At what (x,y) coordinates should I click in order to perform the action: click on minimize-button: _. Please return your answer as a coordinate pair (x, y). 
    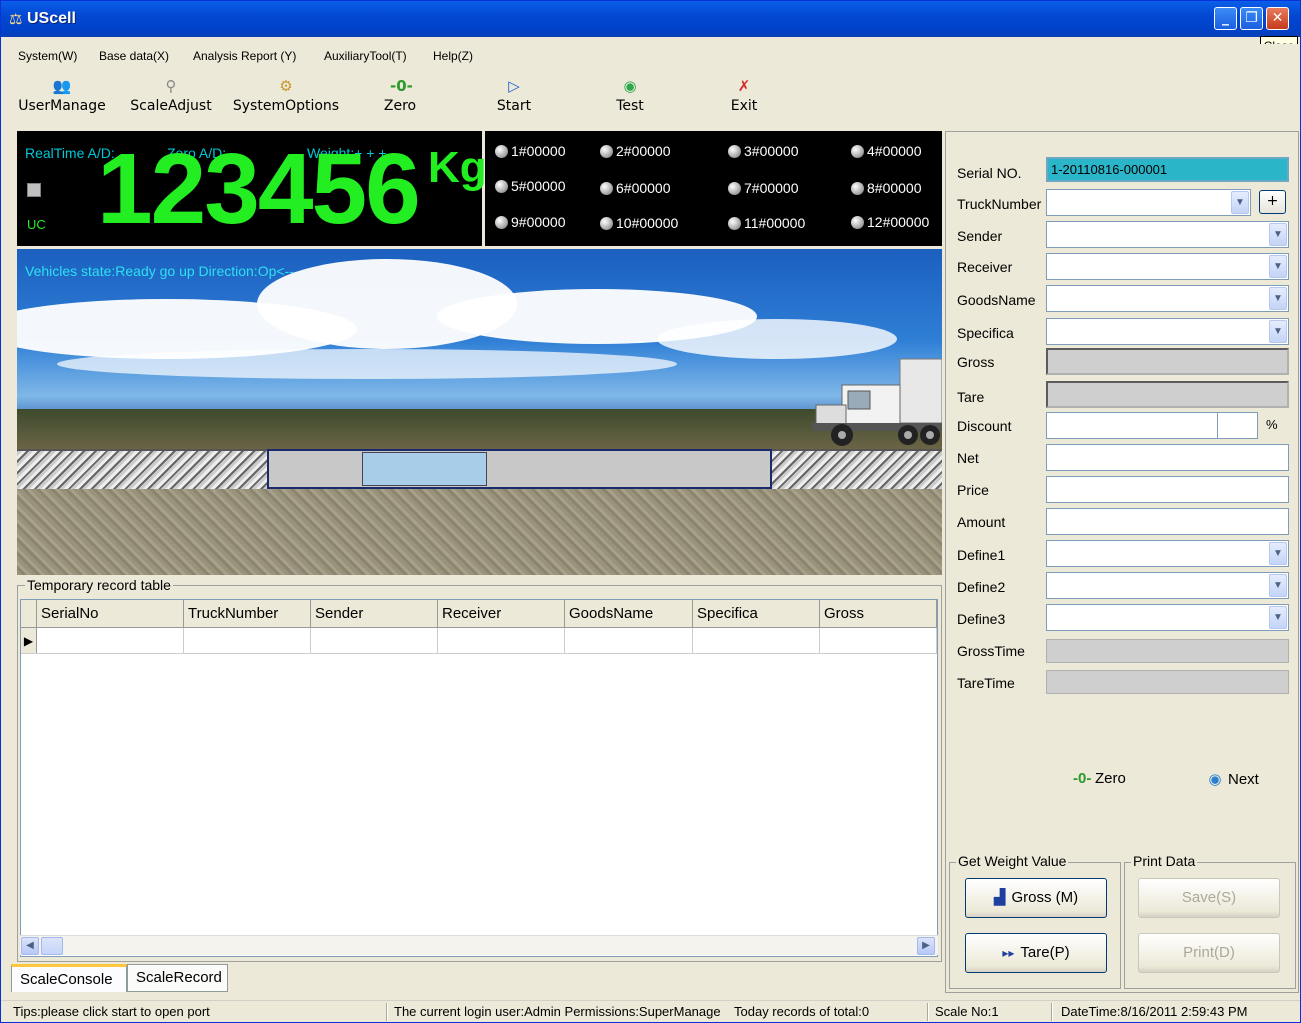
    Looking at the image, I should click on (1225, 18).